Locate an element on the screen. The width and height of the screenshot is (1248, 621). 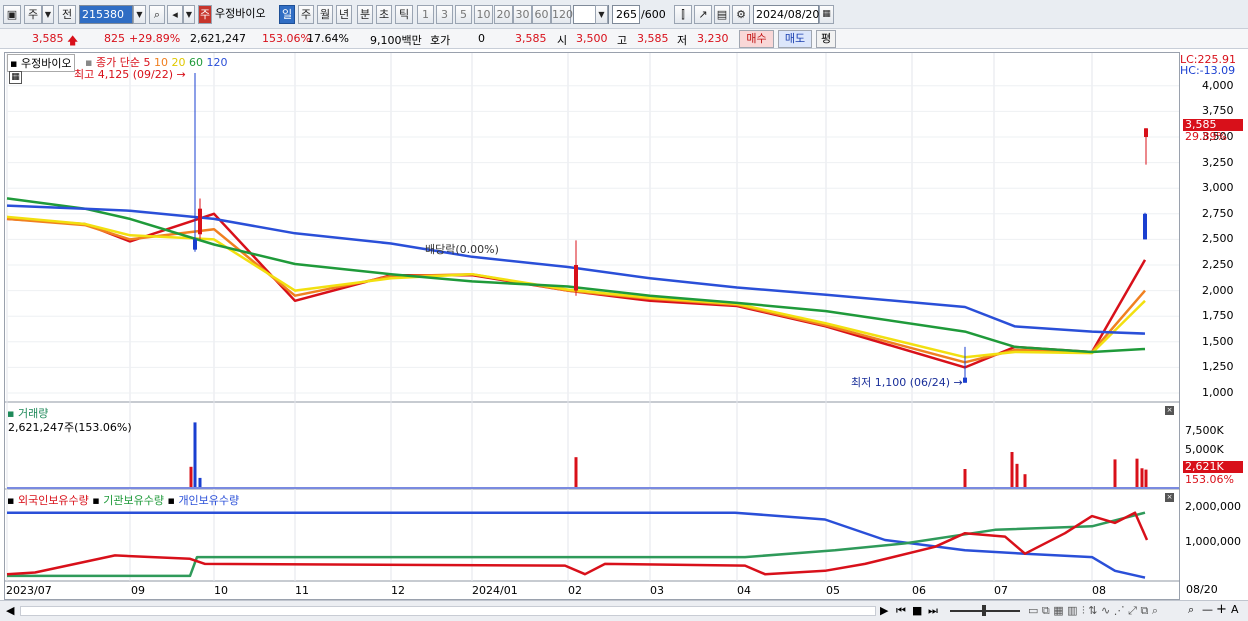
holdings-tick: 1,000,000 is located at coordinates (1213, 541).